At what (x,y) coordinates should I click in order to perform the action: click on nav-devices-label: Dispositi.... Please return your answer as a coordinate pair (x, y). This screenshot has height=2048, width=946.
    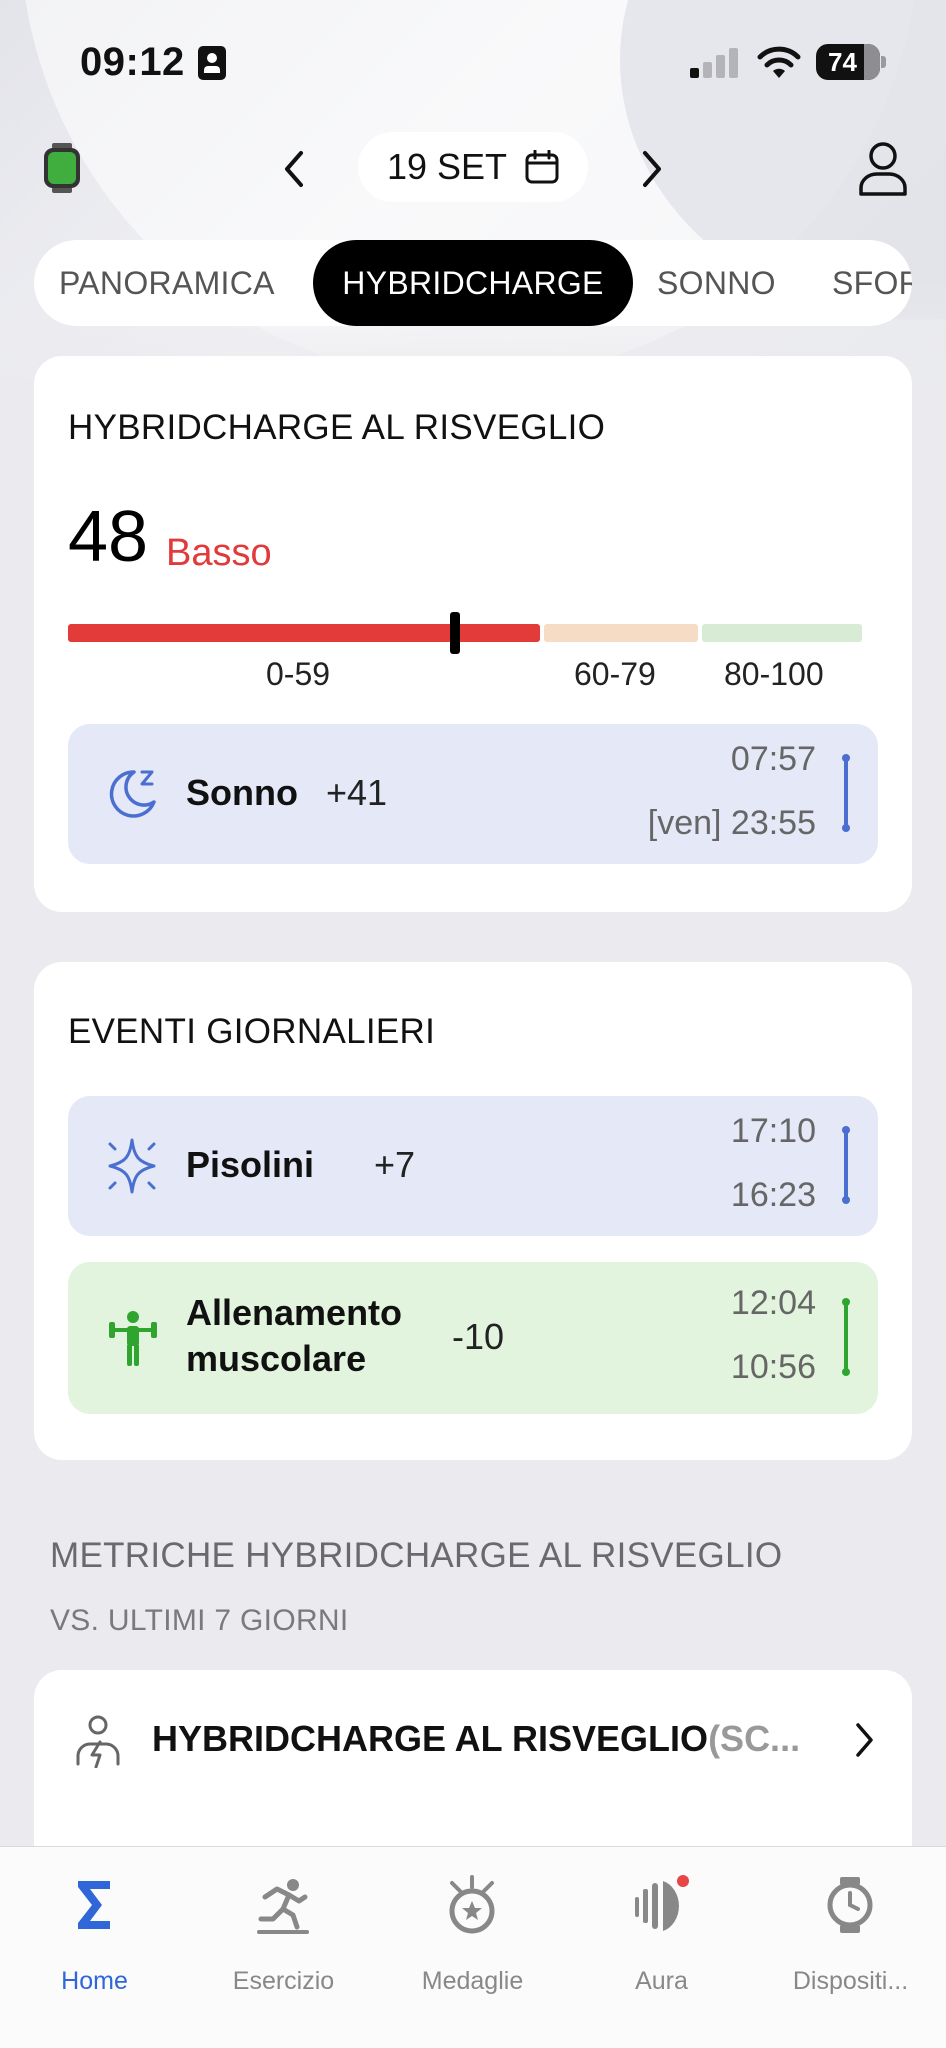
    Looking at the image, I should click on (850, 1981).